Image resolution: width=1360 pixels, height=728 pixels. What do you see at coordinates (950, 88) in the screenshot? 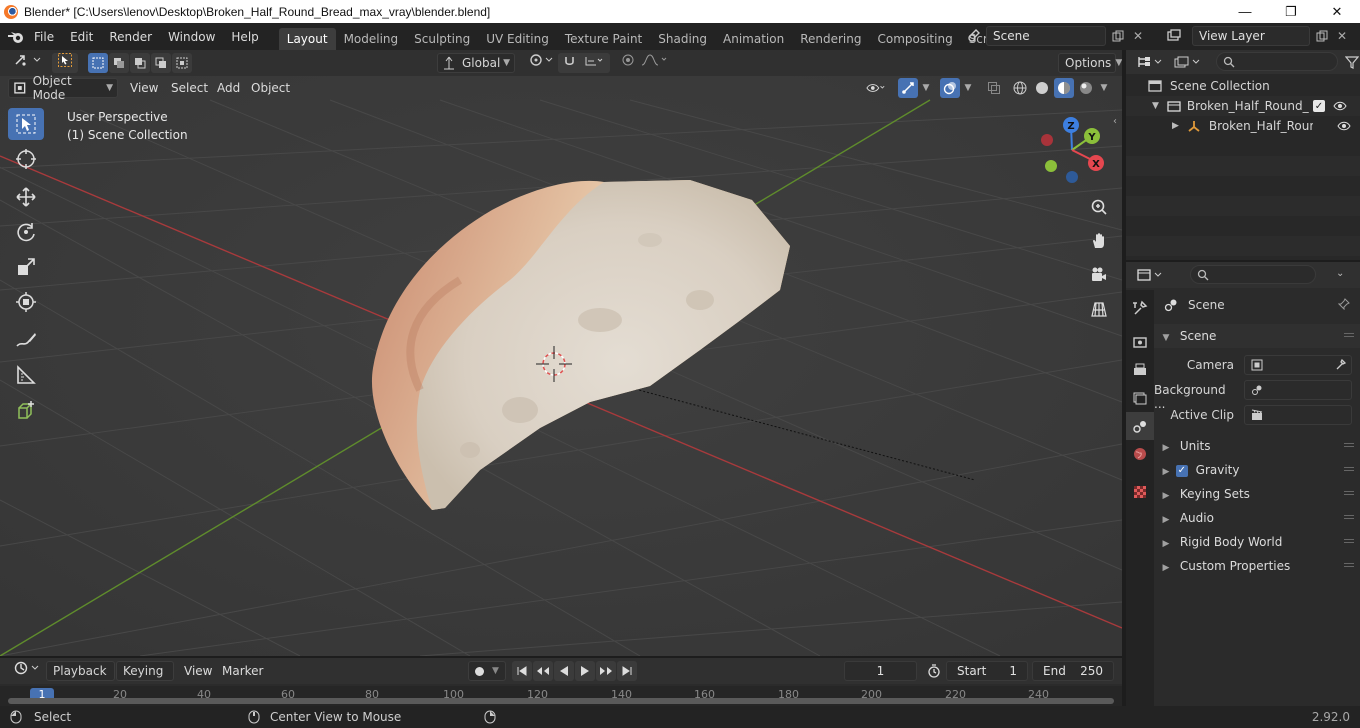
I see `overlays-icon` at bounding box center [950, 88].